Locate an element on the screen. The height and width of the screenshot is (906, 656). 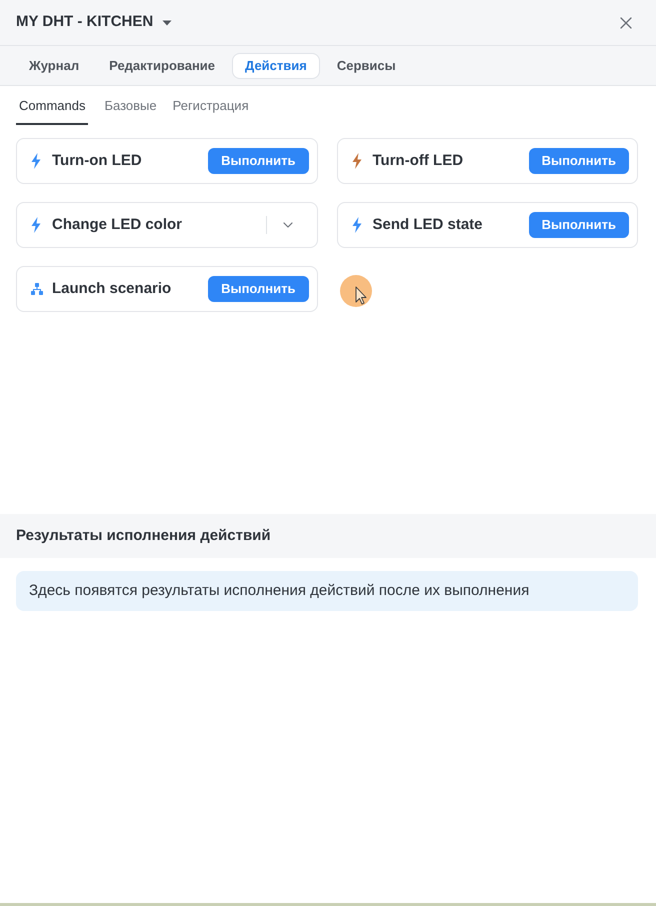
sub-tab: Регистрация is located at coordinates (210, 110).